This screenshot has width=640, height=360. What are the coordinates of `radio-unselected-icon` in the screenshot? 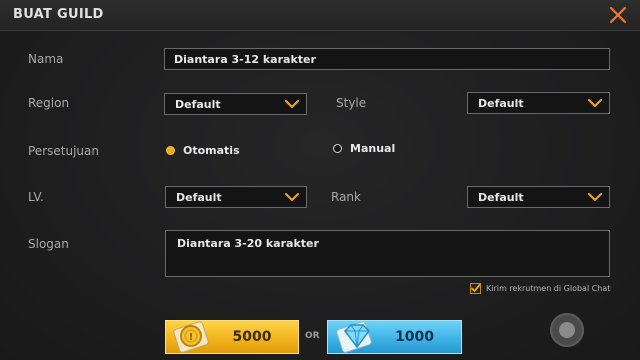 It's located at (337, 148).